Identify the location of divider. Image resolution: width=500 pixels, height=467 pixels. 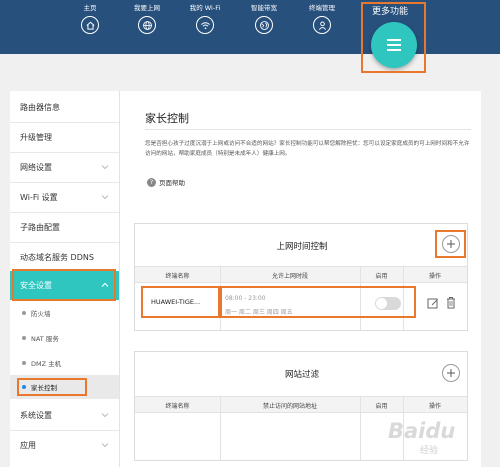
(308, 129).